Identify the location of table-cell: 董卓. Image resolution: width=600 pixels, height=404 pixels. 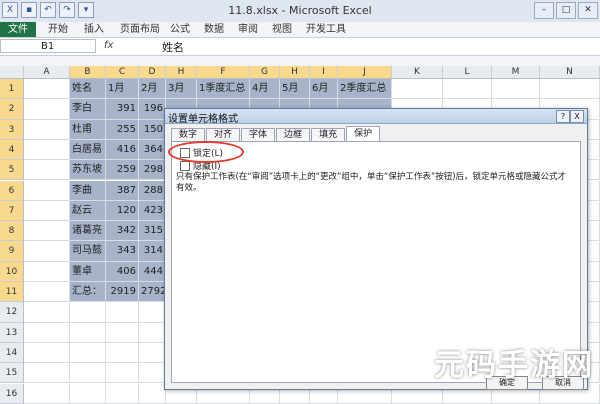
(88, 271).